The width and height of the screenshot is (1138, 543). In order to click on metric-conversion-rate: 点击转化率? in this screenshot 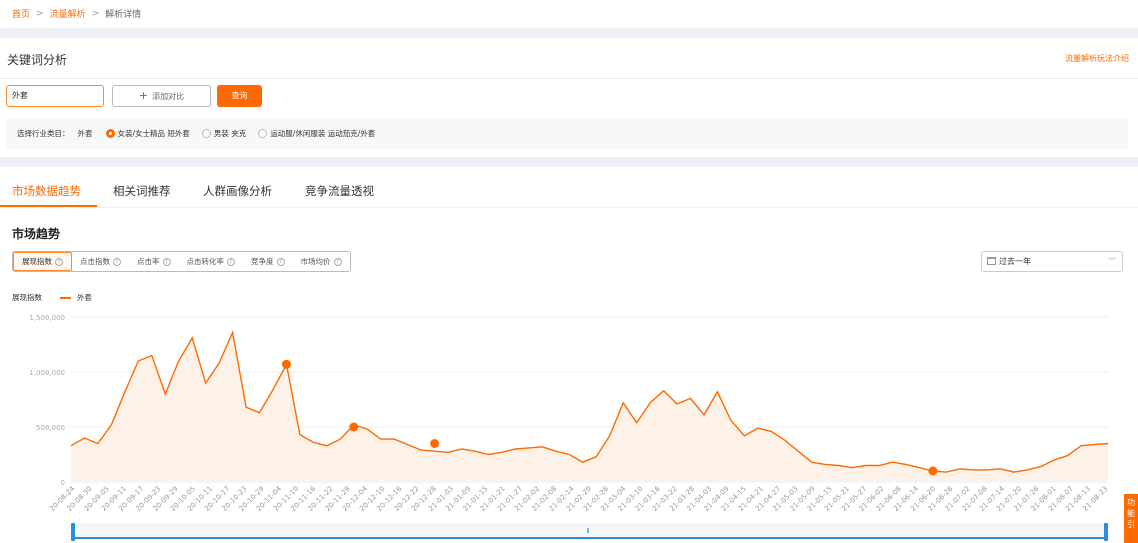, I will do `click(211, 261)`.